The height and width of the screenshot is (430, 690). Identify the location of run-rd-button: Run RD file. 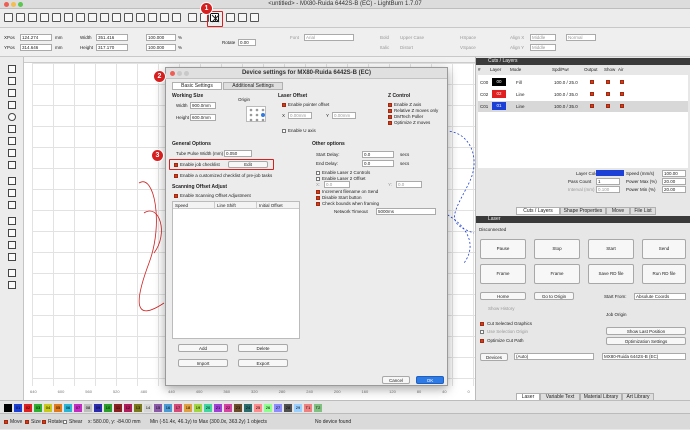
(664, 274).